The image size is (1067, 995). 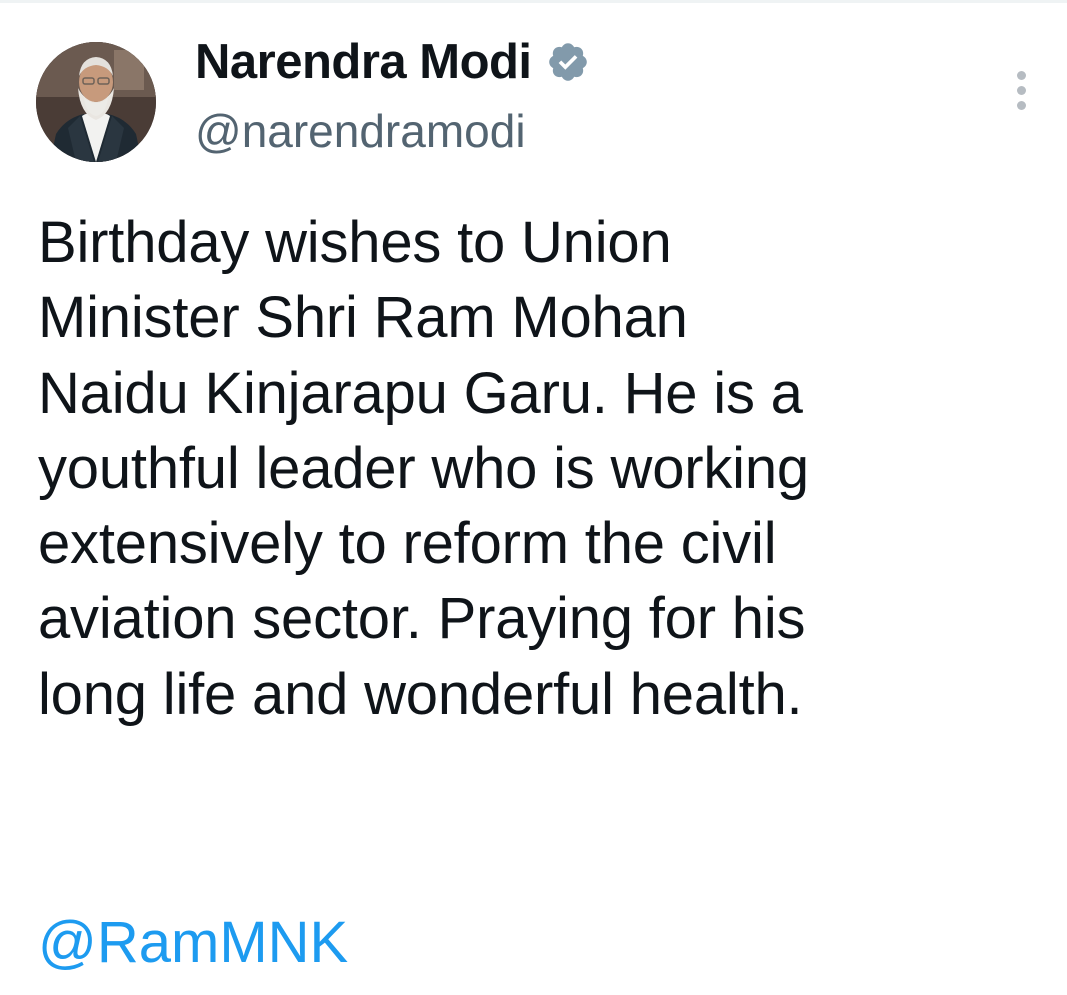 I want to click on author-handle: @narendramodi, so click(x=360, y=131).